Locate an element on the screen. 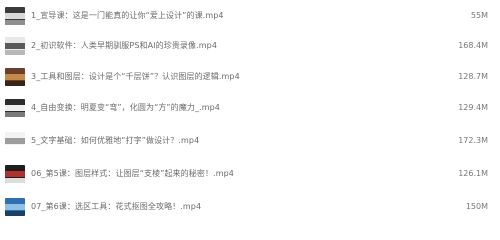 The height and width of the screenshot is (240, 500). file-name: 2_初识软件：人类早期驯服PS和AI的珍贵录像.mp4 is located at coordinates (124, 45).